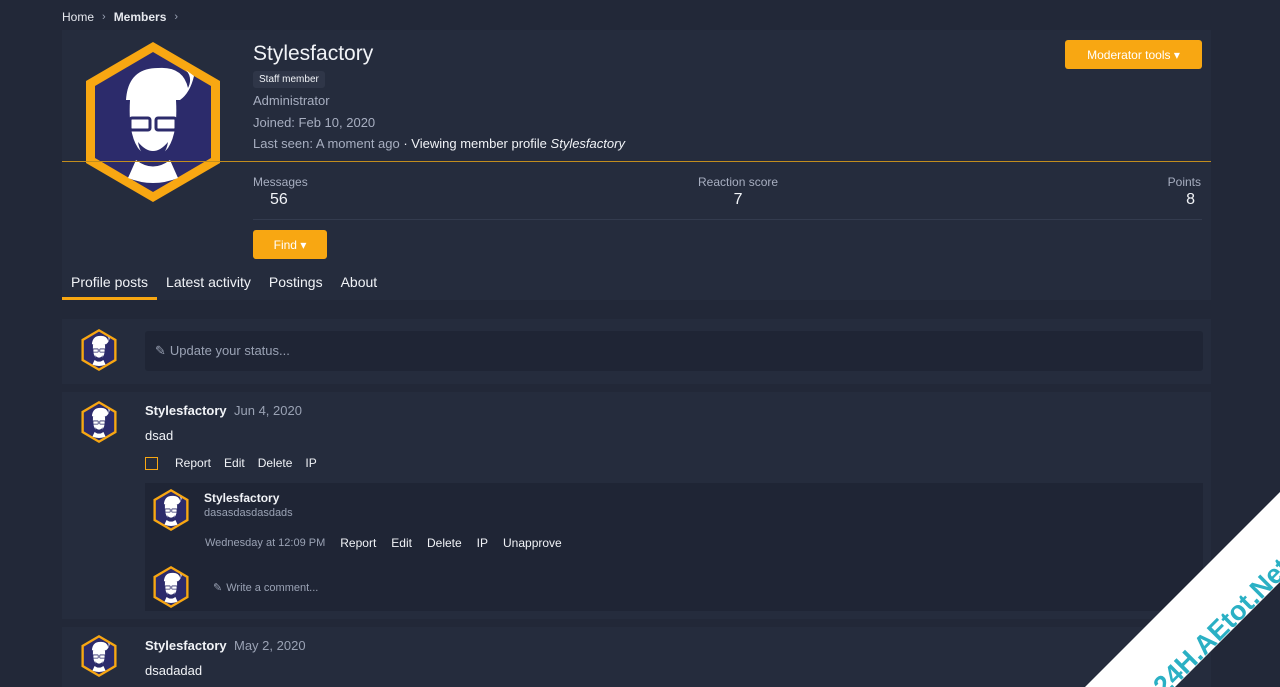 The image size is (1280, 687). I want to click on joined-line: Joined: Feb 10, 2020, so click(314, 122).